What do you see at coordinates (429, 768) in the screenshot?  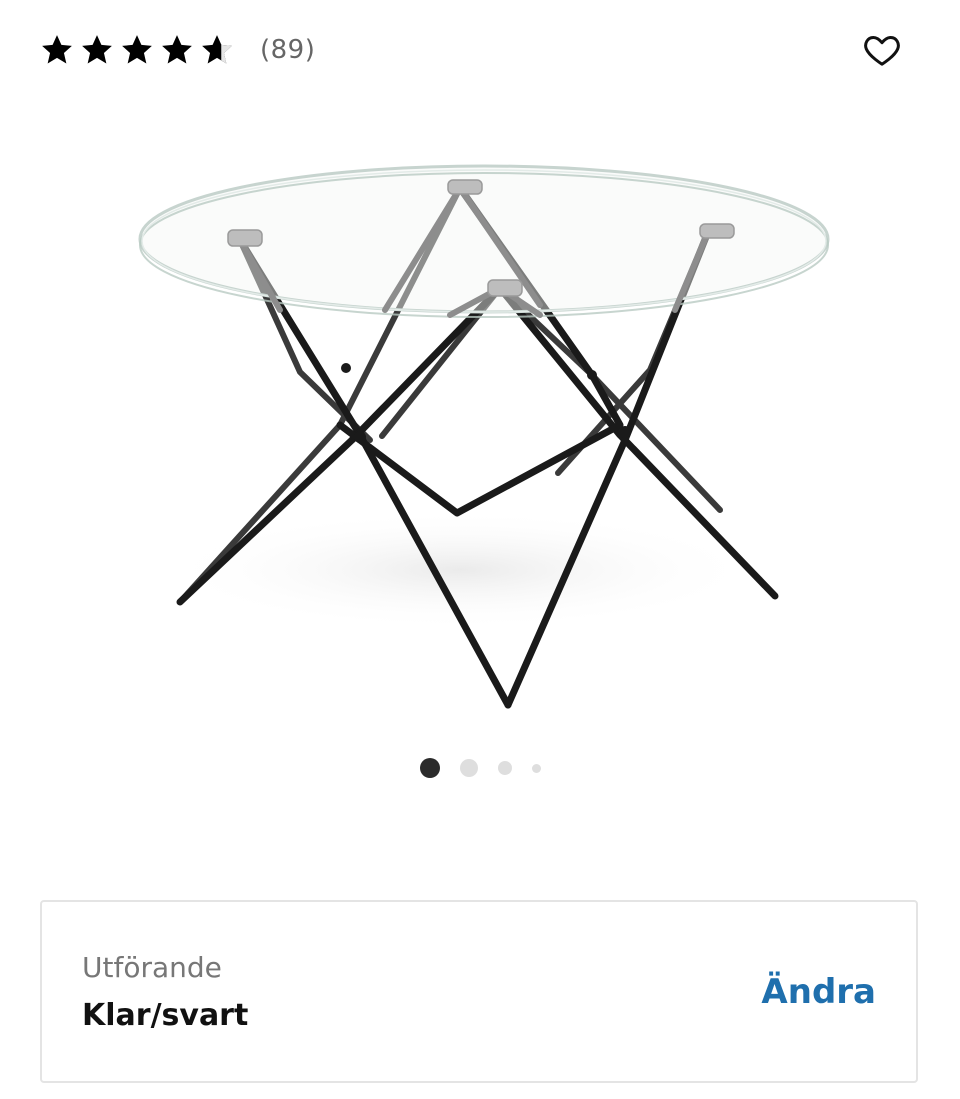 I see `carousel-dot-active` at bounding box center [429, 768].